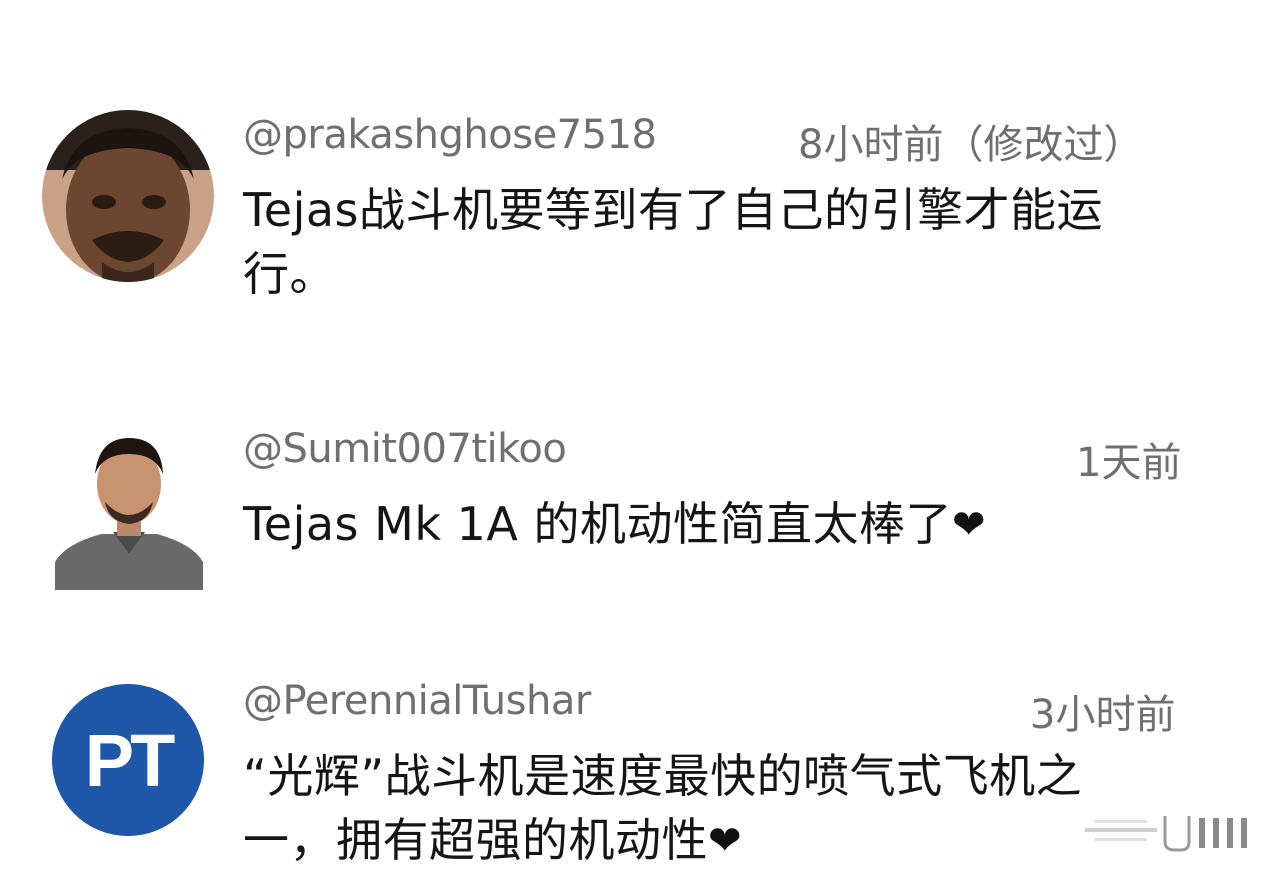  What do you see at coordinates (450, 135) in the screenshot?
I see `comment-author-handle: @prakashghose7518` at bounding box center [450, 135].